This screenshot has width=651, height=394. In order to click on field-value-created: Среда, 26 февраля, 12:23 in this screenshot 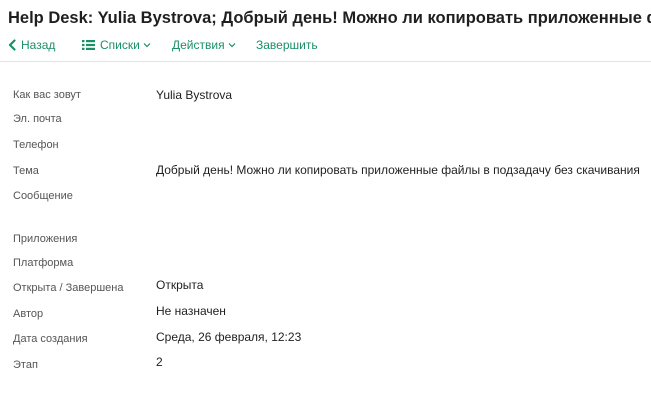, I will do `click(229, 337)`.